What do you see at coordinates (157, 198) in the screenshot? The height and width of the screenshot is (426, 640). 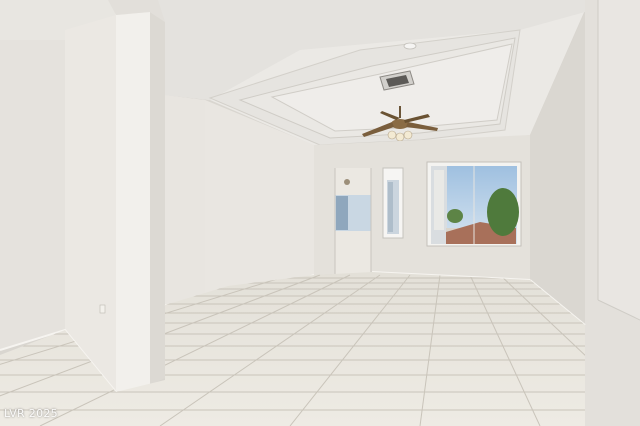 I see `pillar-side` at bounding box center [157, 198].